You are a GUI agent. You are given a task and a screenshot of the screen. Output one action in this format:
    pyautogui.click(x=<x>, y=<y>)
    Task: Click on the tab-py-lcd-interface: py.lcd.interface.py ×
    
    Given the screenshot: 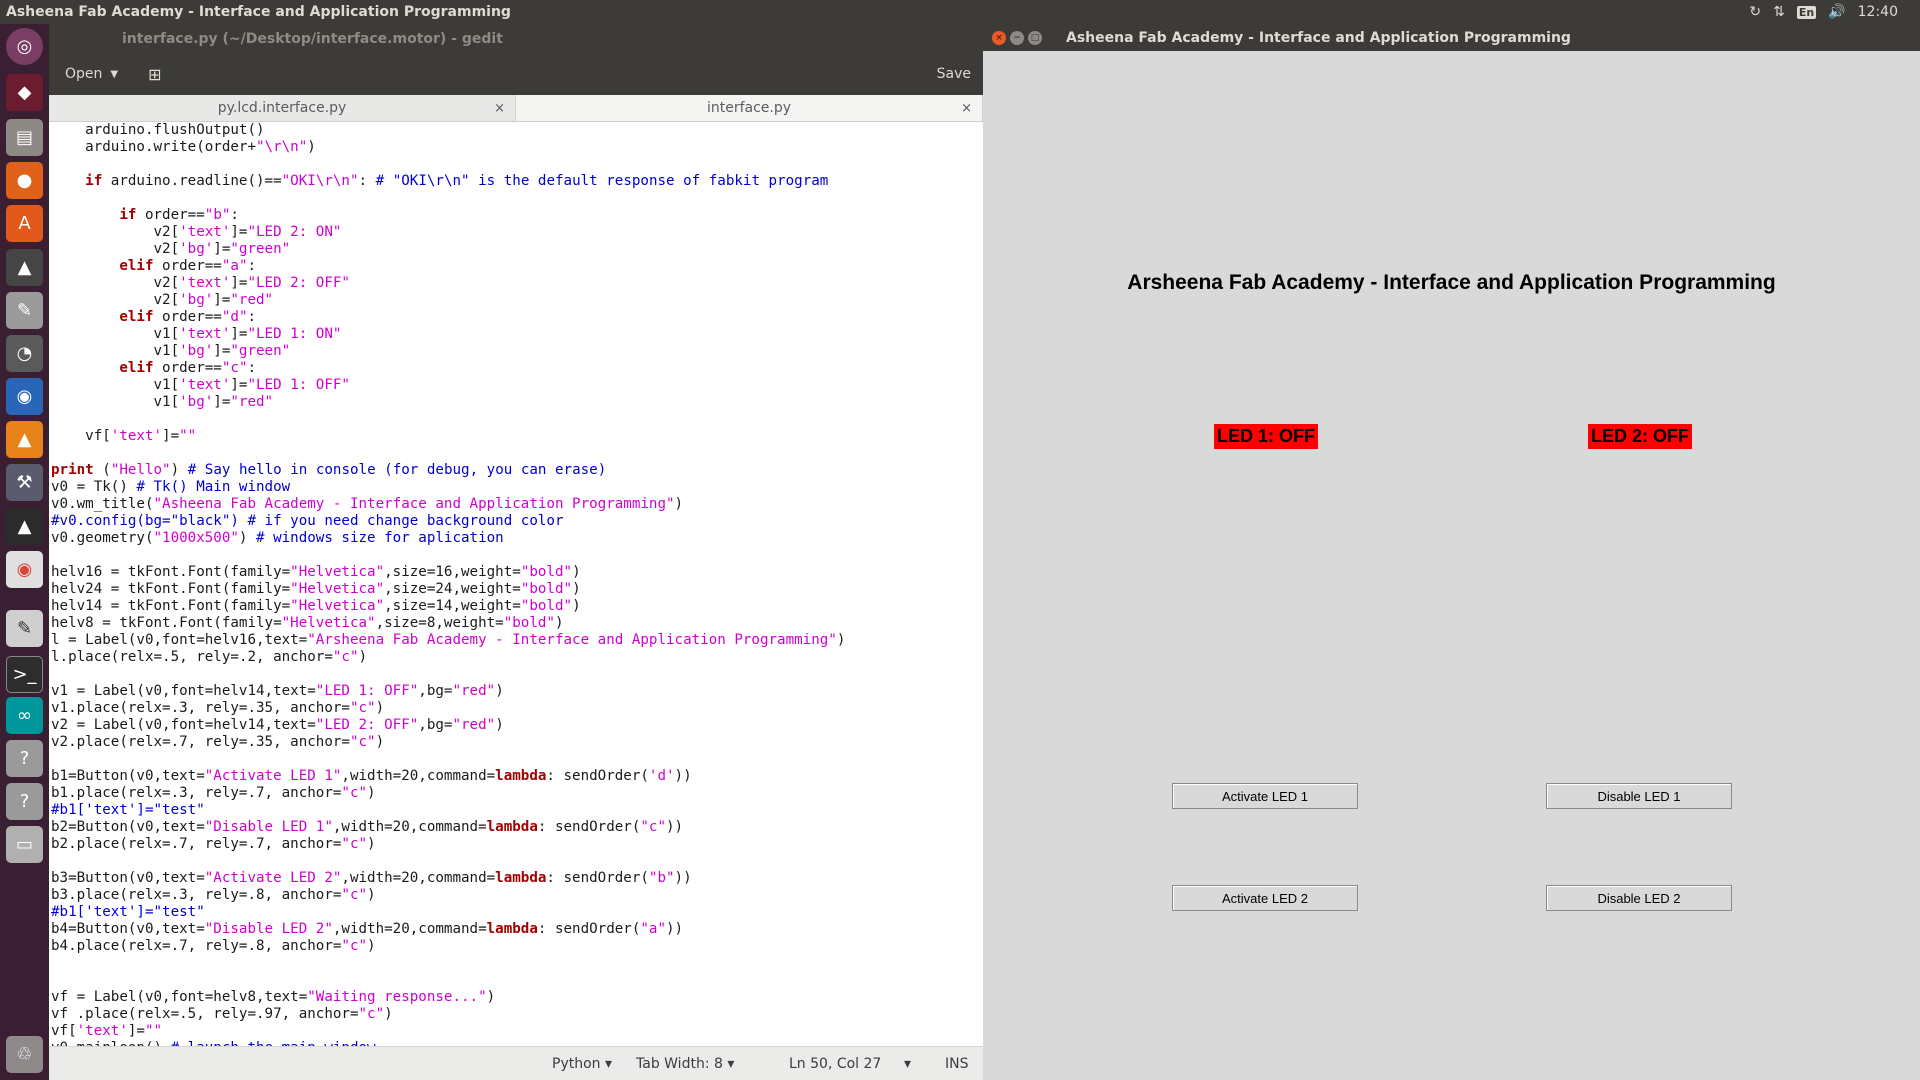 What is the action you would take?
    pyautogui.click(x=282, y=108)
    